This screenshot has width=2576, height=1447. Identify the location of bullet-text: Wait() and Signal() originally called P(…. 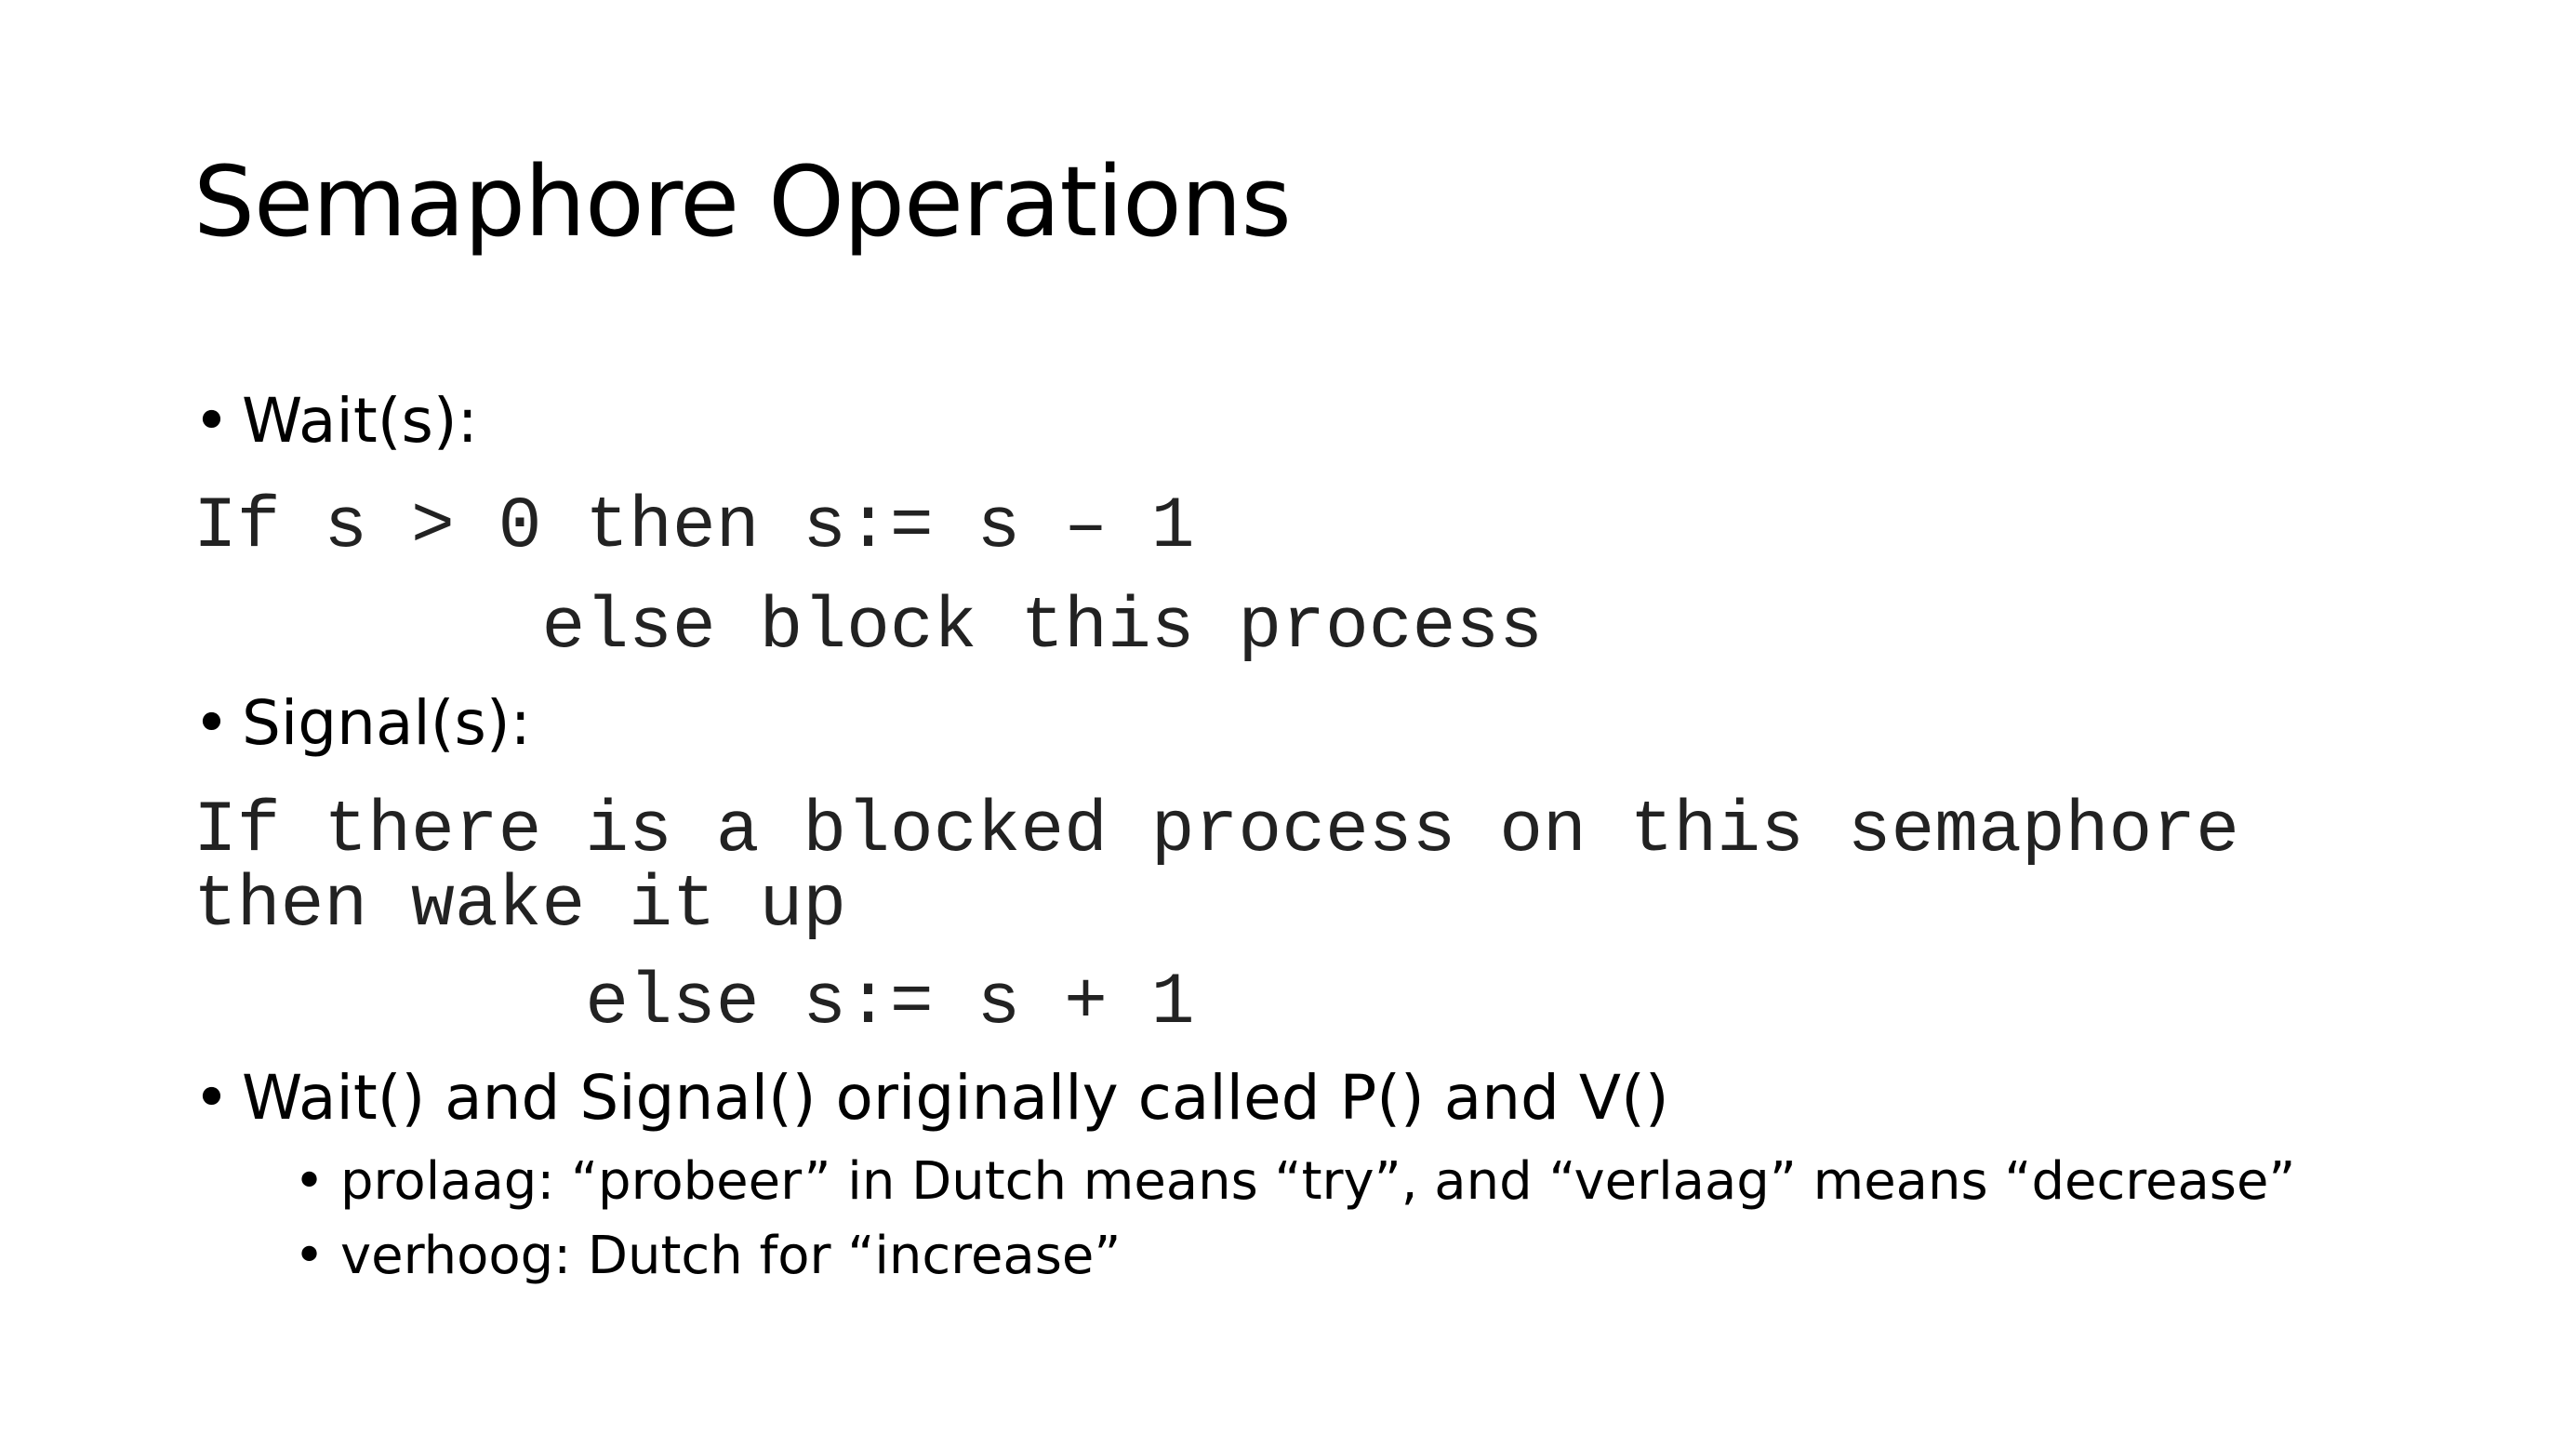
(955, 1098).